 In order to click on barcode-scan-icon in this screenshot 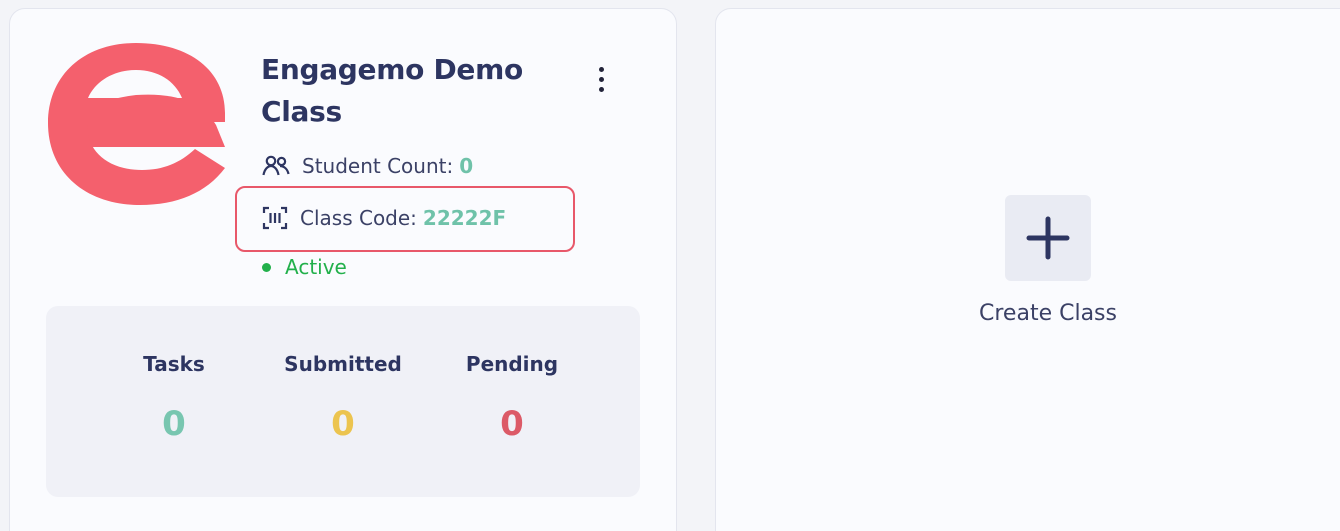, I will do `click(275, 218)`.